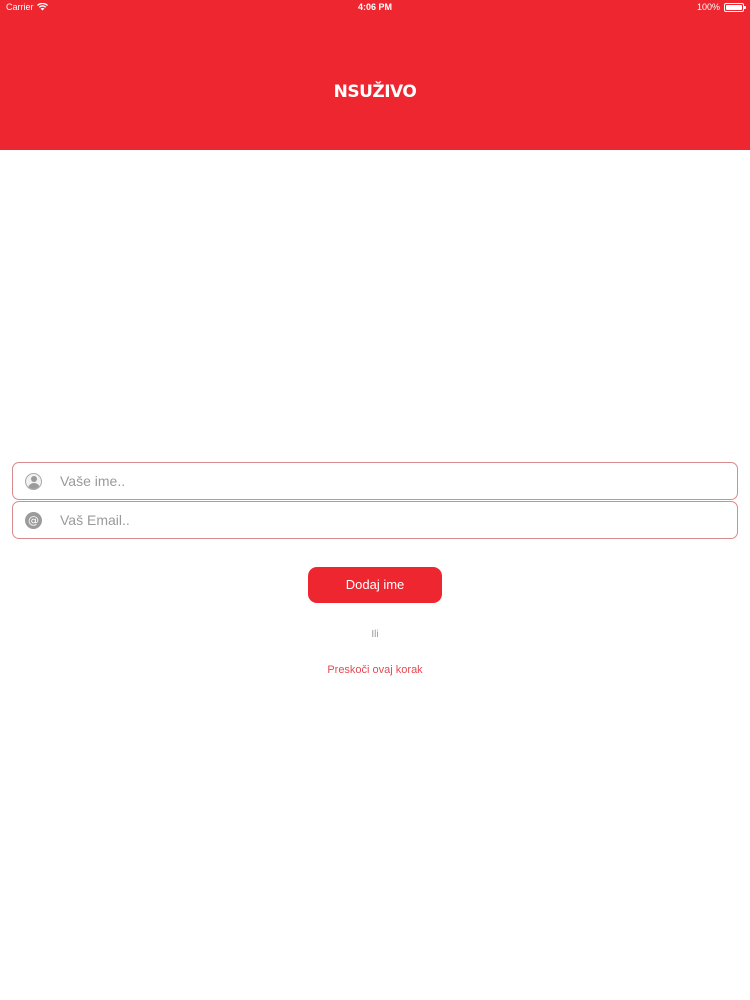 The image size is (750, 1000). I want to click on app-logo: NSUŽIVO, so click(375, 92).